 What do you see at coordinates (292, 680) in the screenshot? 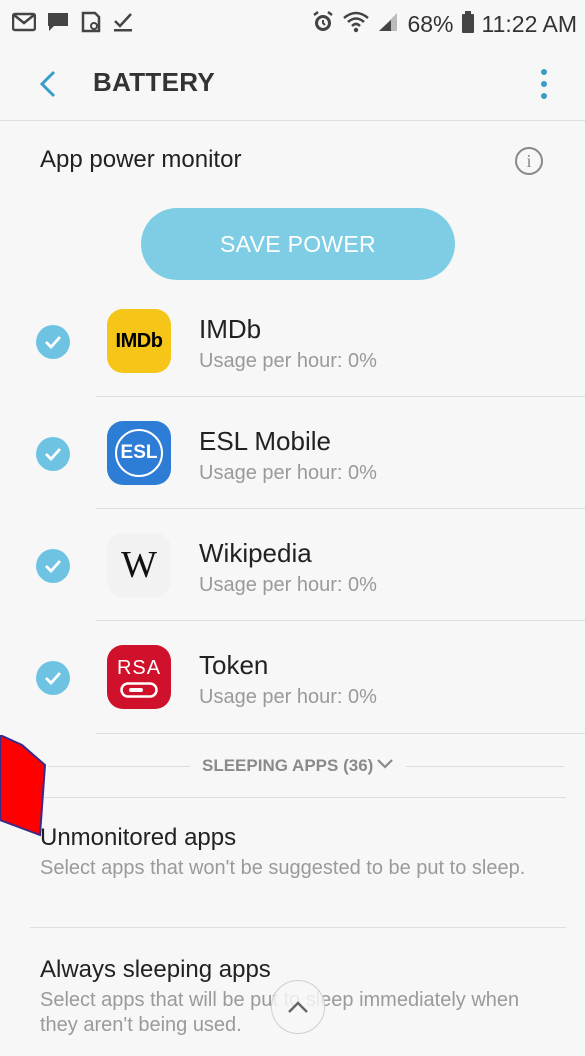
I see `app-row-token: RSA Token Usage per hour: 0%` at bounding box center [292, 680].